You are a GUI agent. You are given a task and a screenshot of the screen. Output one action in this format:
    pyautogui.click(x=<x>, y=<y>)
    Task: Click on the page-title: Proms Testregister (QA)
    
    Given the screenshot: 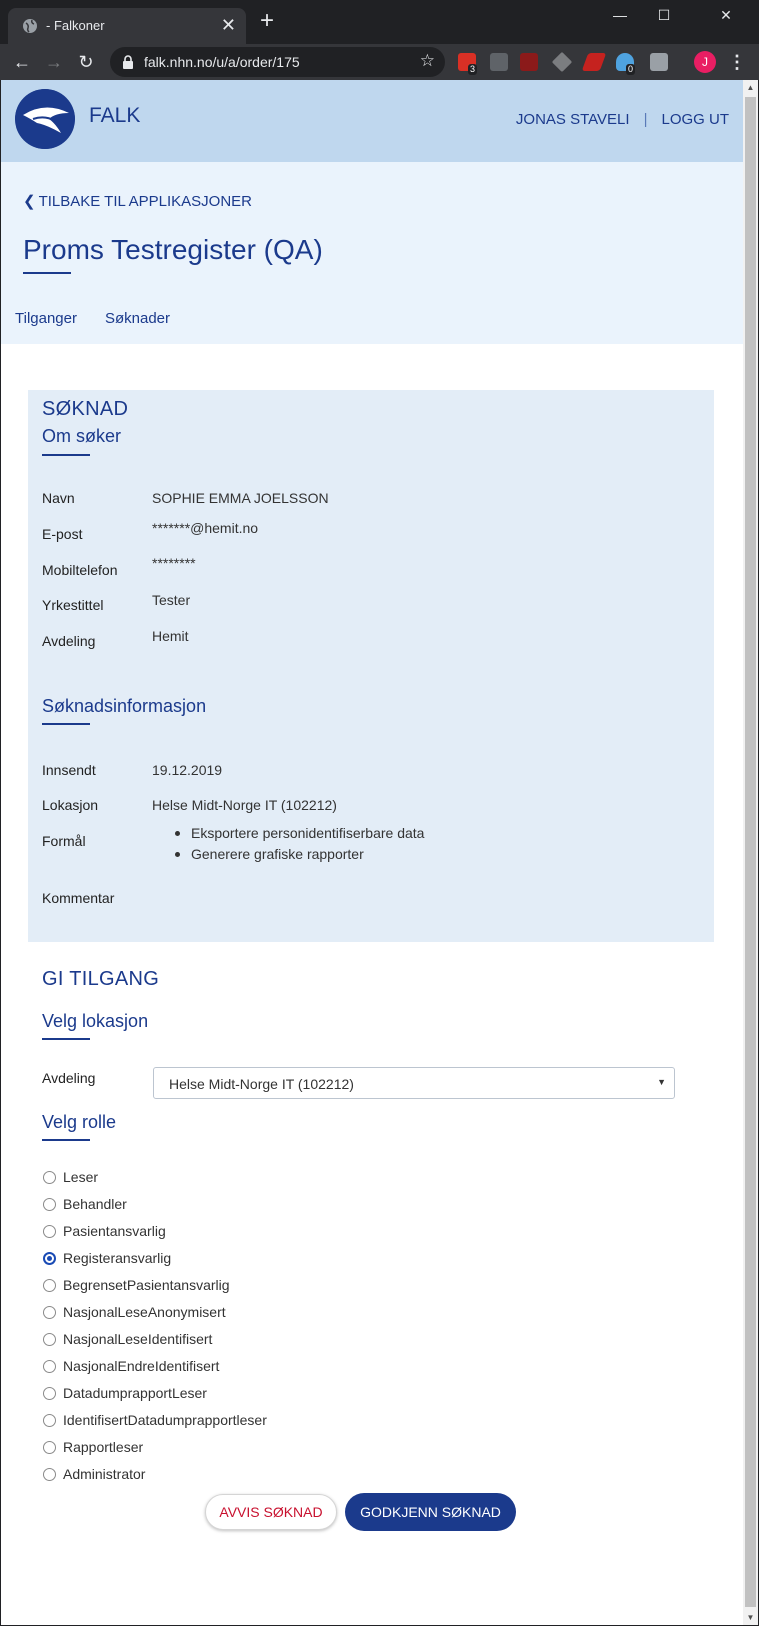 What is the action you would take?
    pyautogui.click(x=173, y=249)
    